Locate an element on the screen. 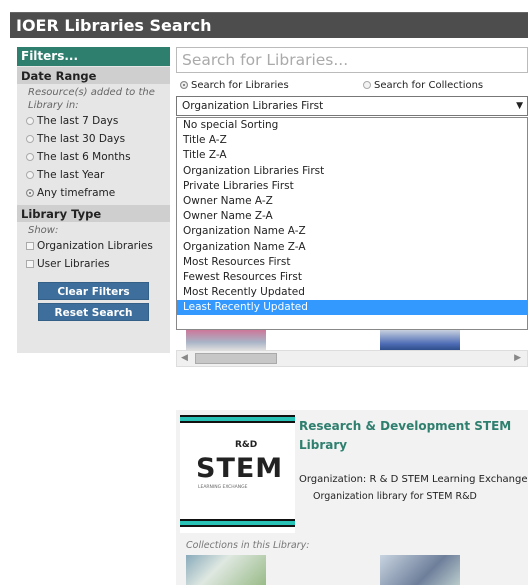 This screenshot has width=528, height=585. date-range-option-label: The last 7 Days is located at coordinates (78, 121).